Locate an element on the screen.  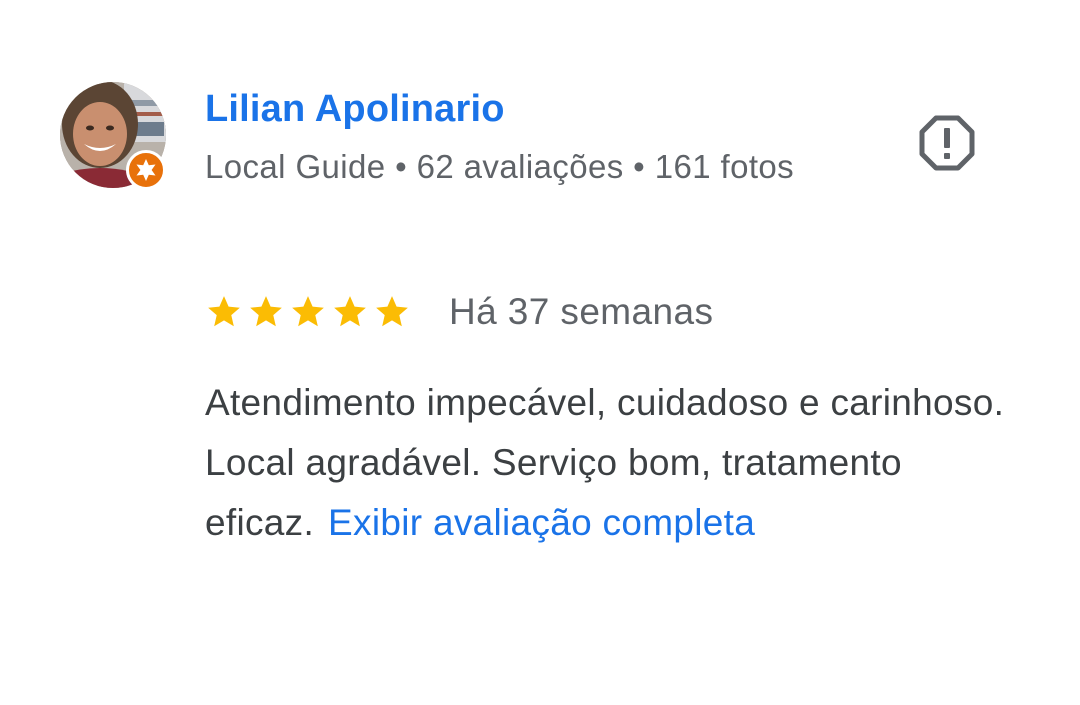
rating-row: Há 37 semanas is located at coordinates (459, 312).